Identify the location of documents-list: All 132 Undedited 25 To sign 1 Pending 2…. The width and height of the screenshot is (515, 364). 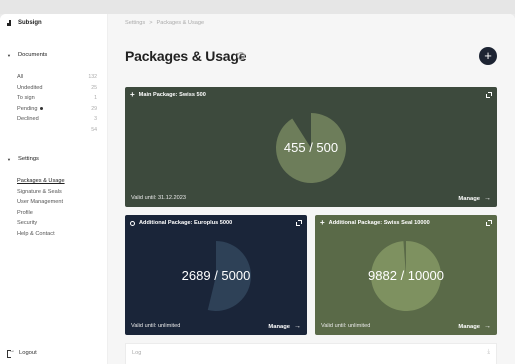
(57, 103).